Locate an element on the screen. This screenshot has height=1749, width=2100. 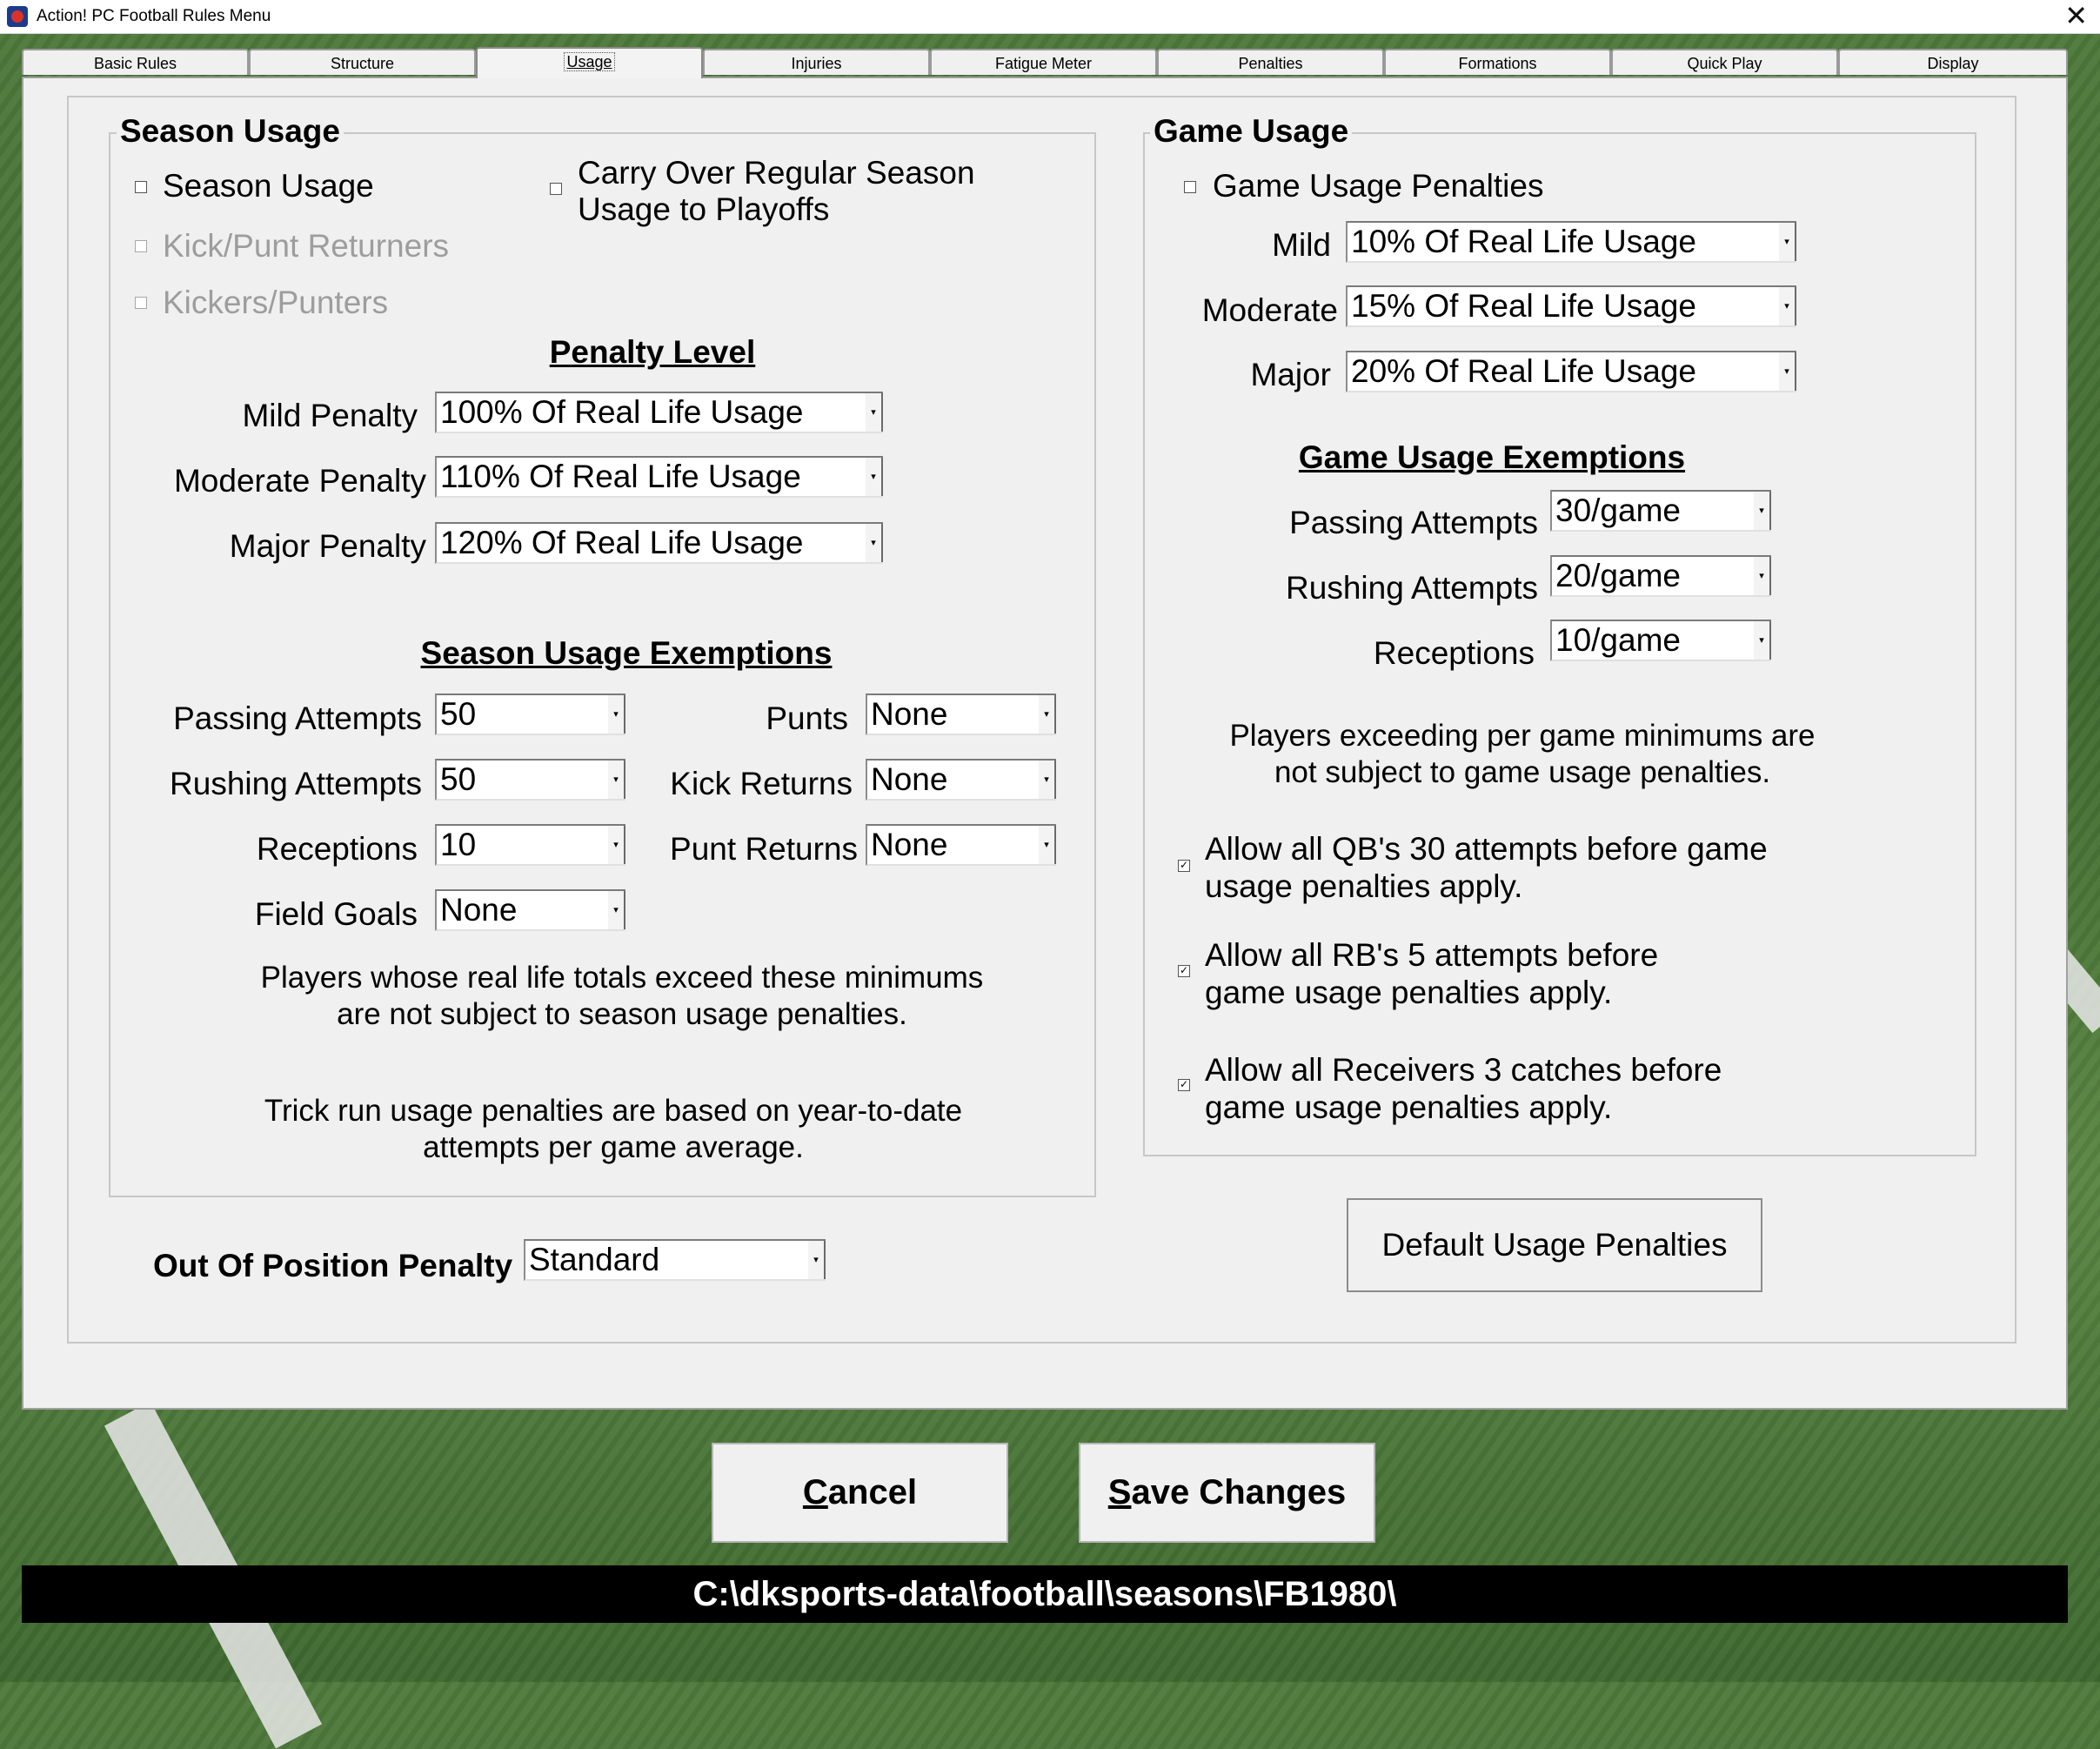
tab-basic-rules: Basic Rules is located at coordinates (135, 62).